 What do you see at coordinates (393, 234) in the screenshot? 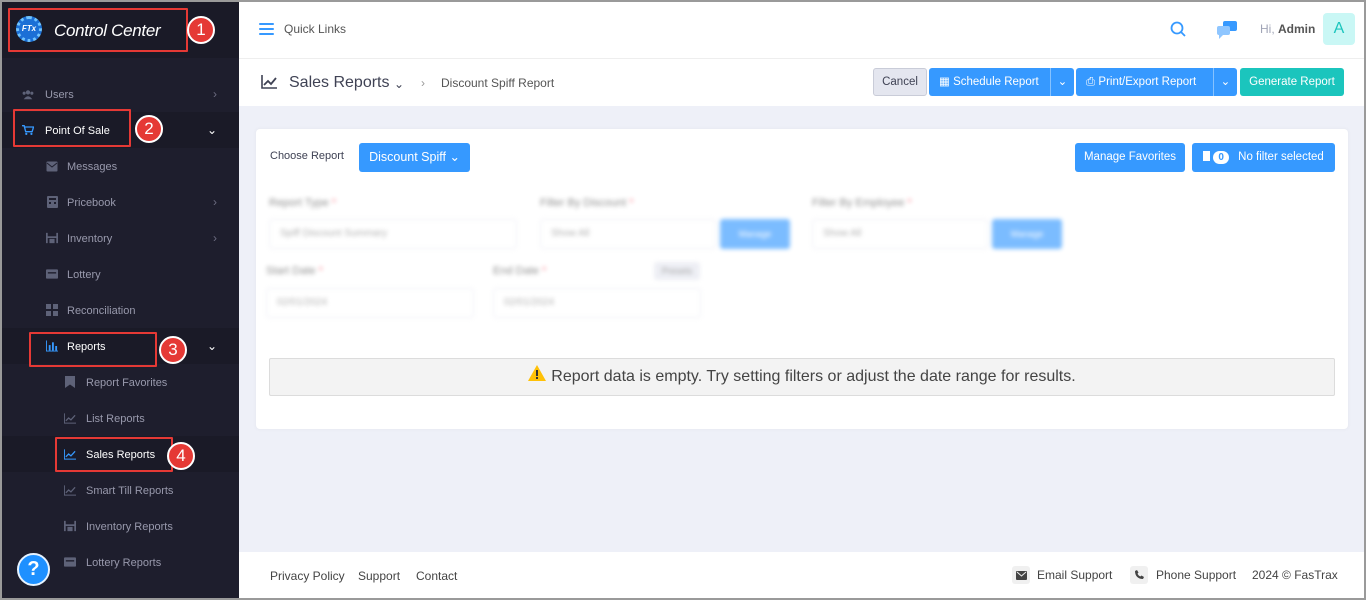
I see `report-type-select: Spiff Discount Summary` at bounding box center [393, 234].